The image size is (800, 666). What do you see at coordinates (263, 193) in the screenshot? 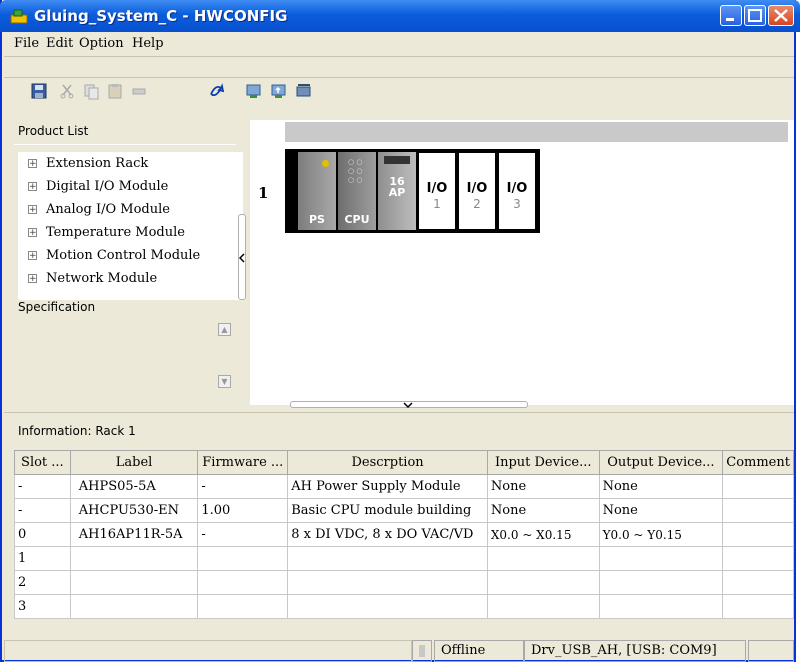
I see `rack-number: 1` at bounding box center [263, 193].